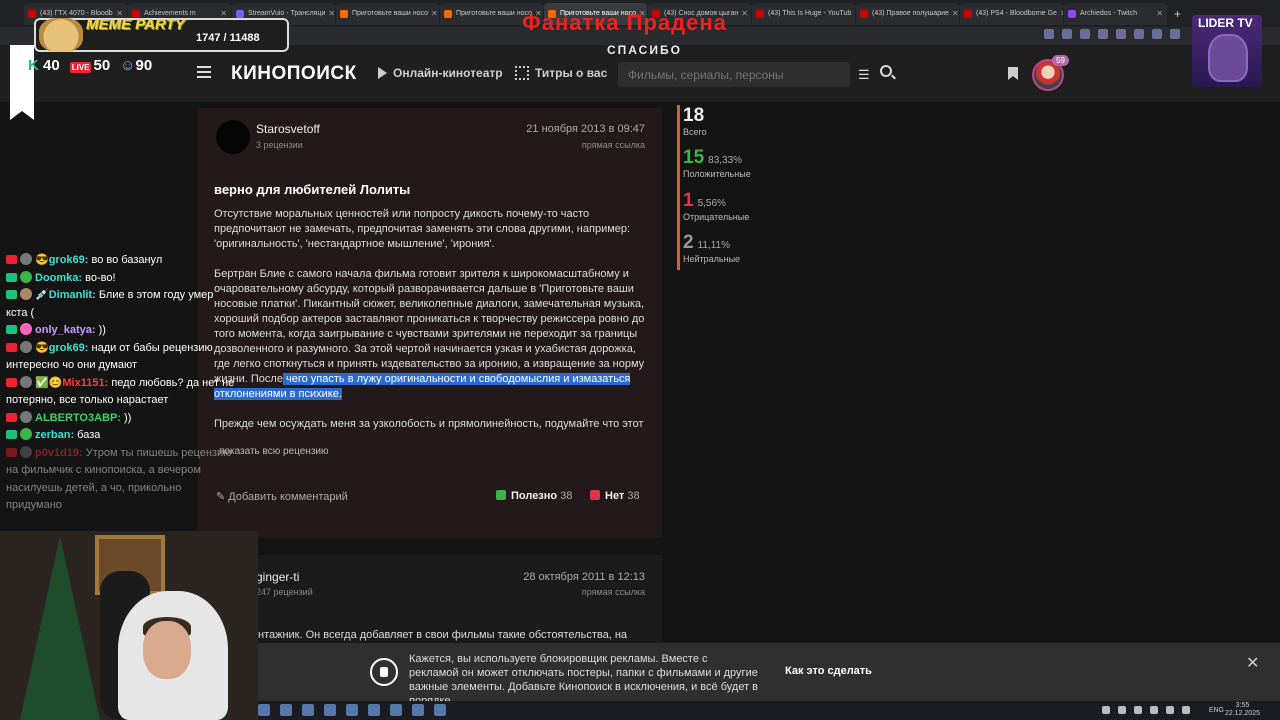  I want to click on browser-tab: Приготовьте ваши носо ✕, so click(387, 13).